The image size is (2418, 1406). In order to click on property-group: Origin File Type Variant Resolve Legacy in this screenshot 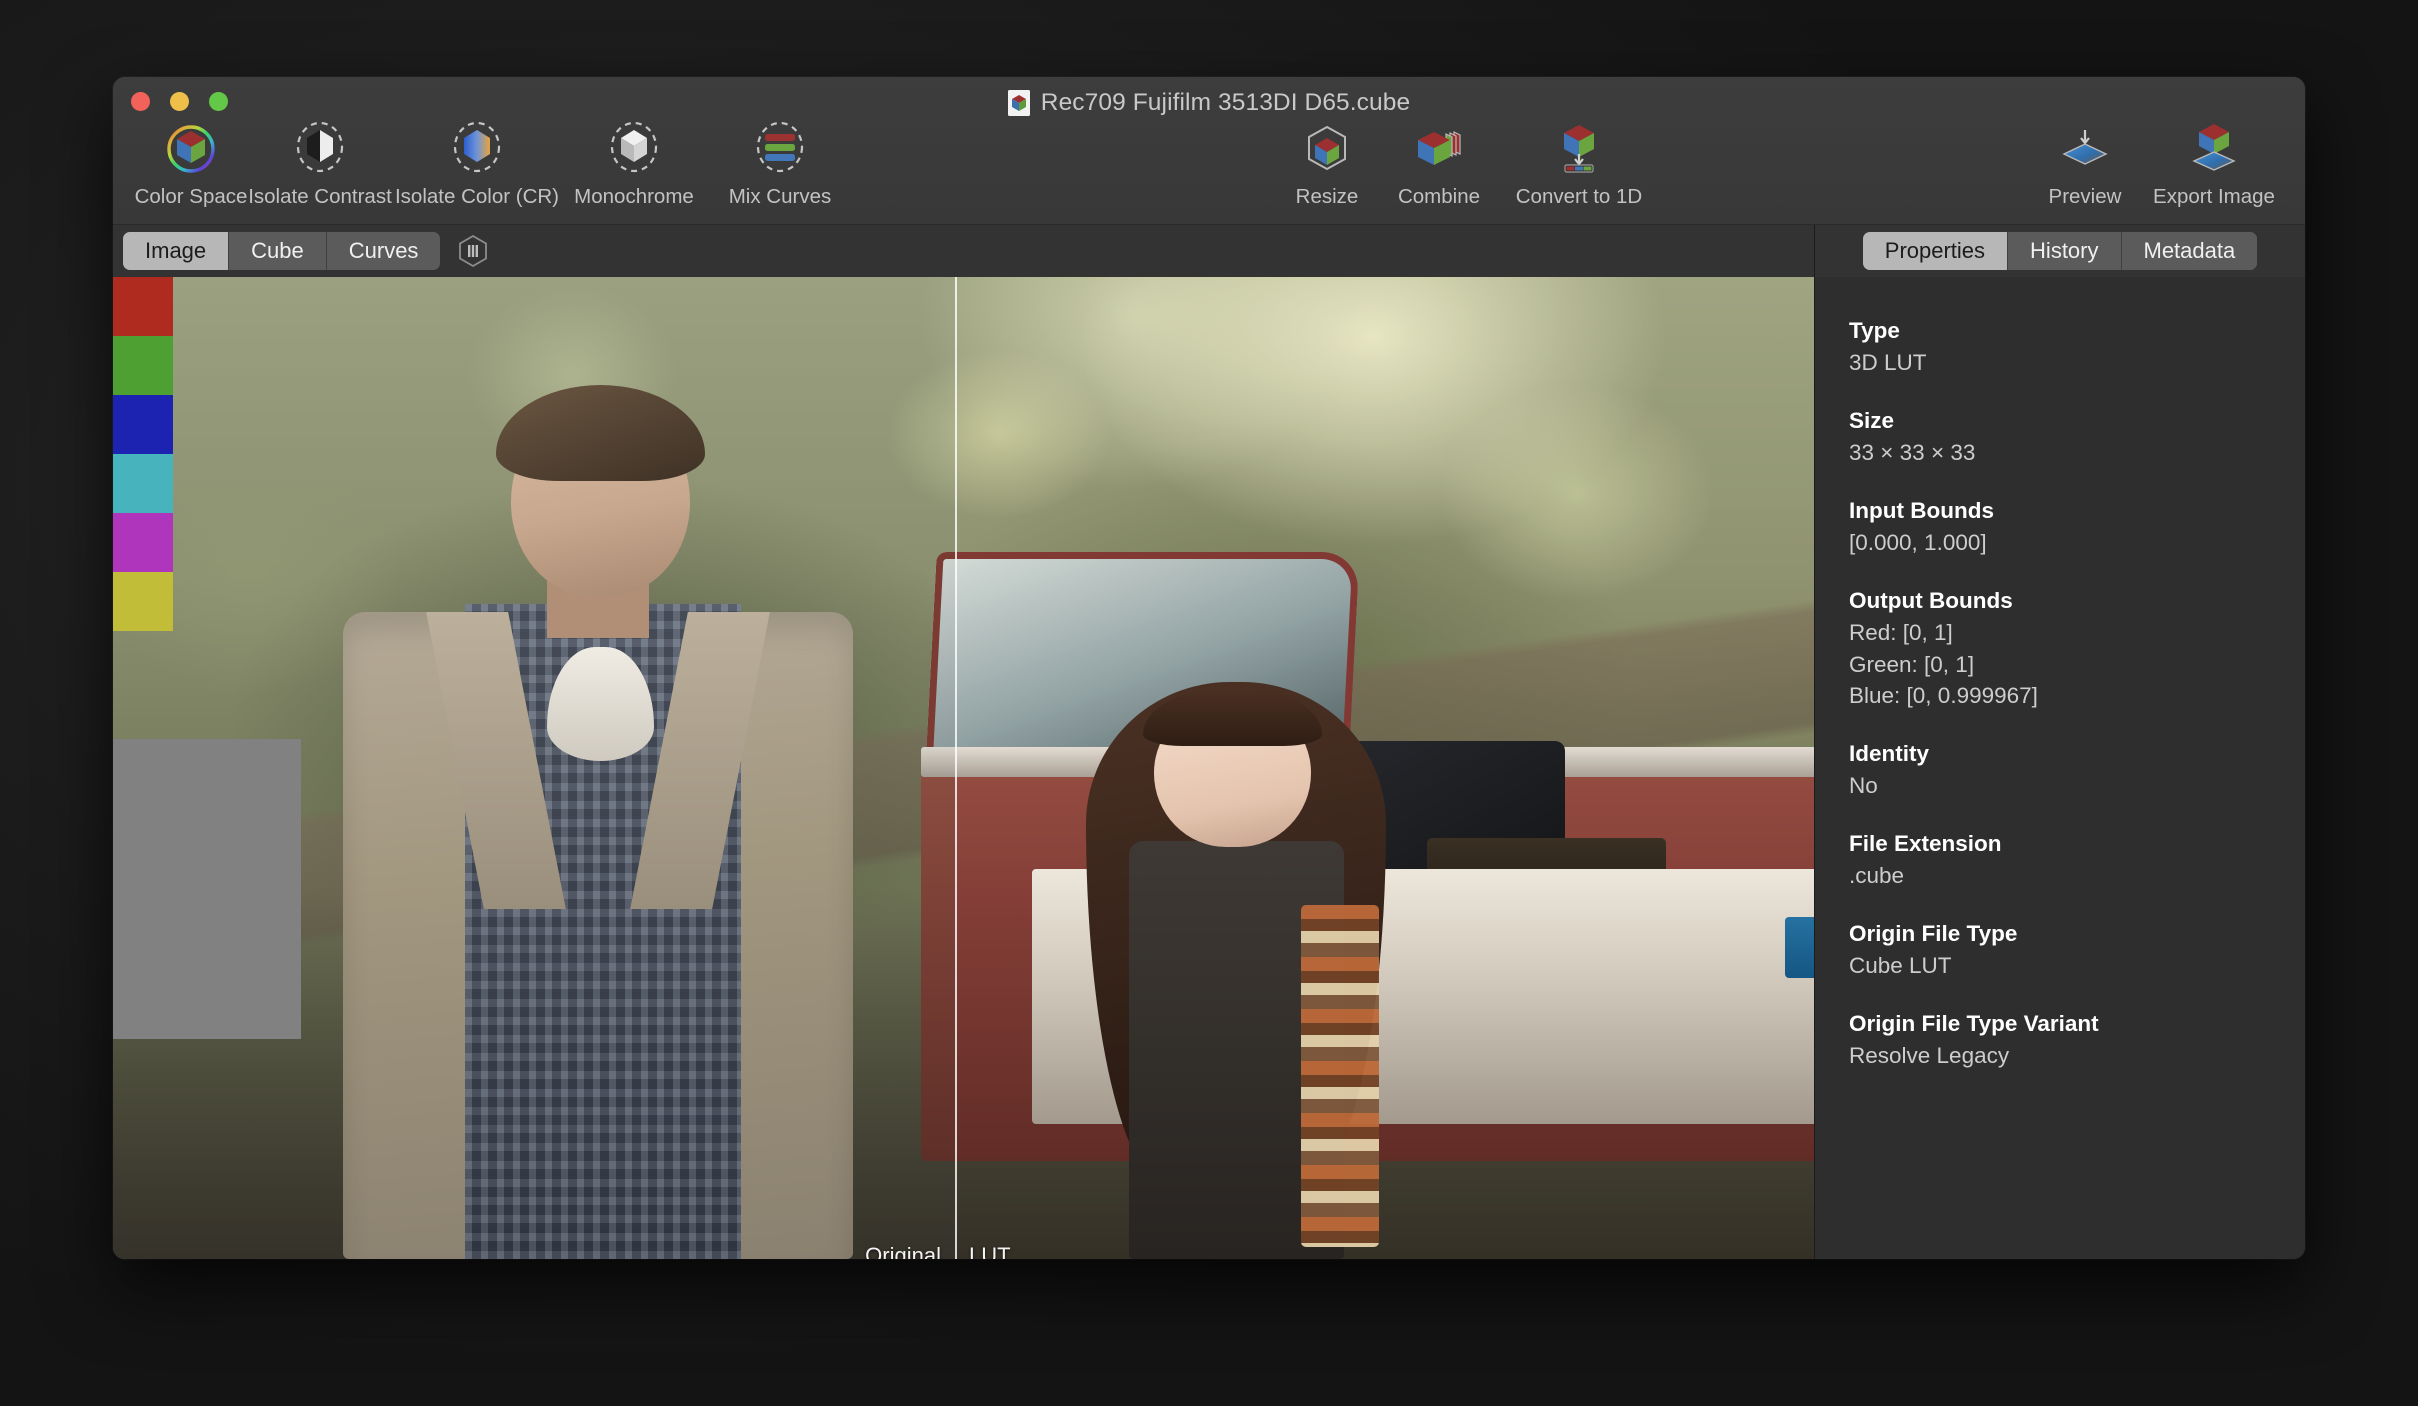, I will do `click(2077, 1040)`.